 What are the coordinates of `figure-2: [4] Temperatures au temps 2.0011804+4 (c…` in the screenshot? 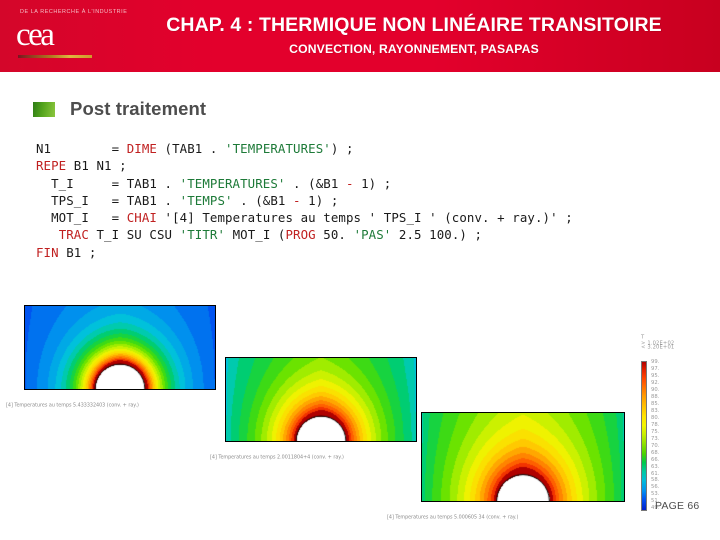 It's located at (313, 408).